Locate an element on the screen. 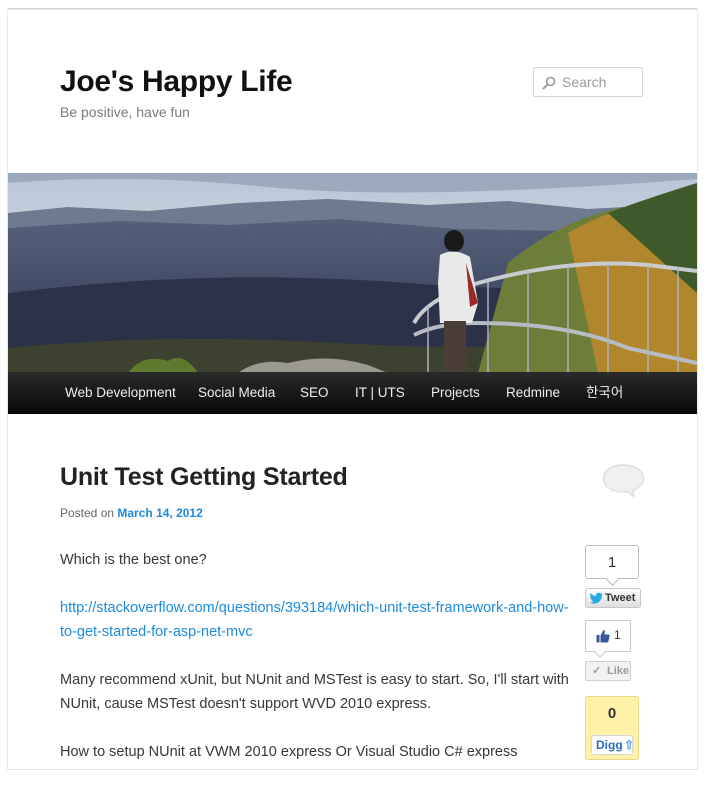  up-arrow-icon: ⇧ is located at coordinates (629, 745).